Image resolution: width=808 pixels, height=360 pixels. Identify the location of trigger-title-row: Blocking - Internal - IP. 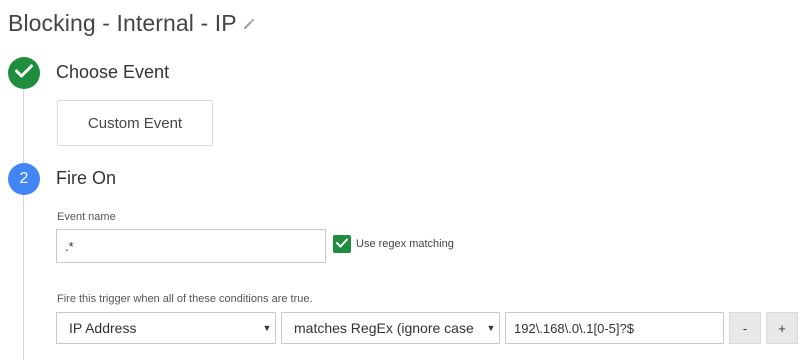
(131, 23).